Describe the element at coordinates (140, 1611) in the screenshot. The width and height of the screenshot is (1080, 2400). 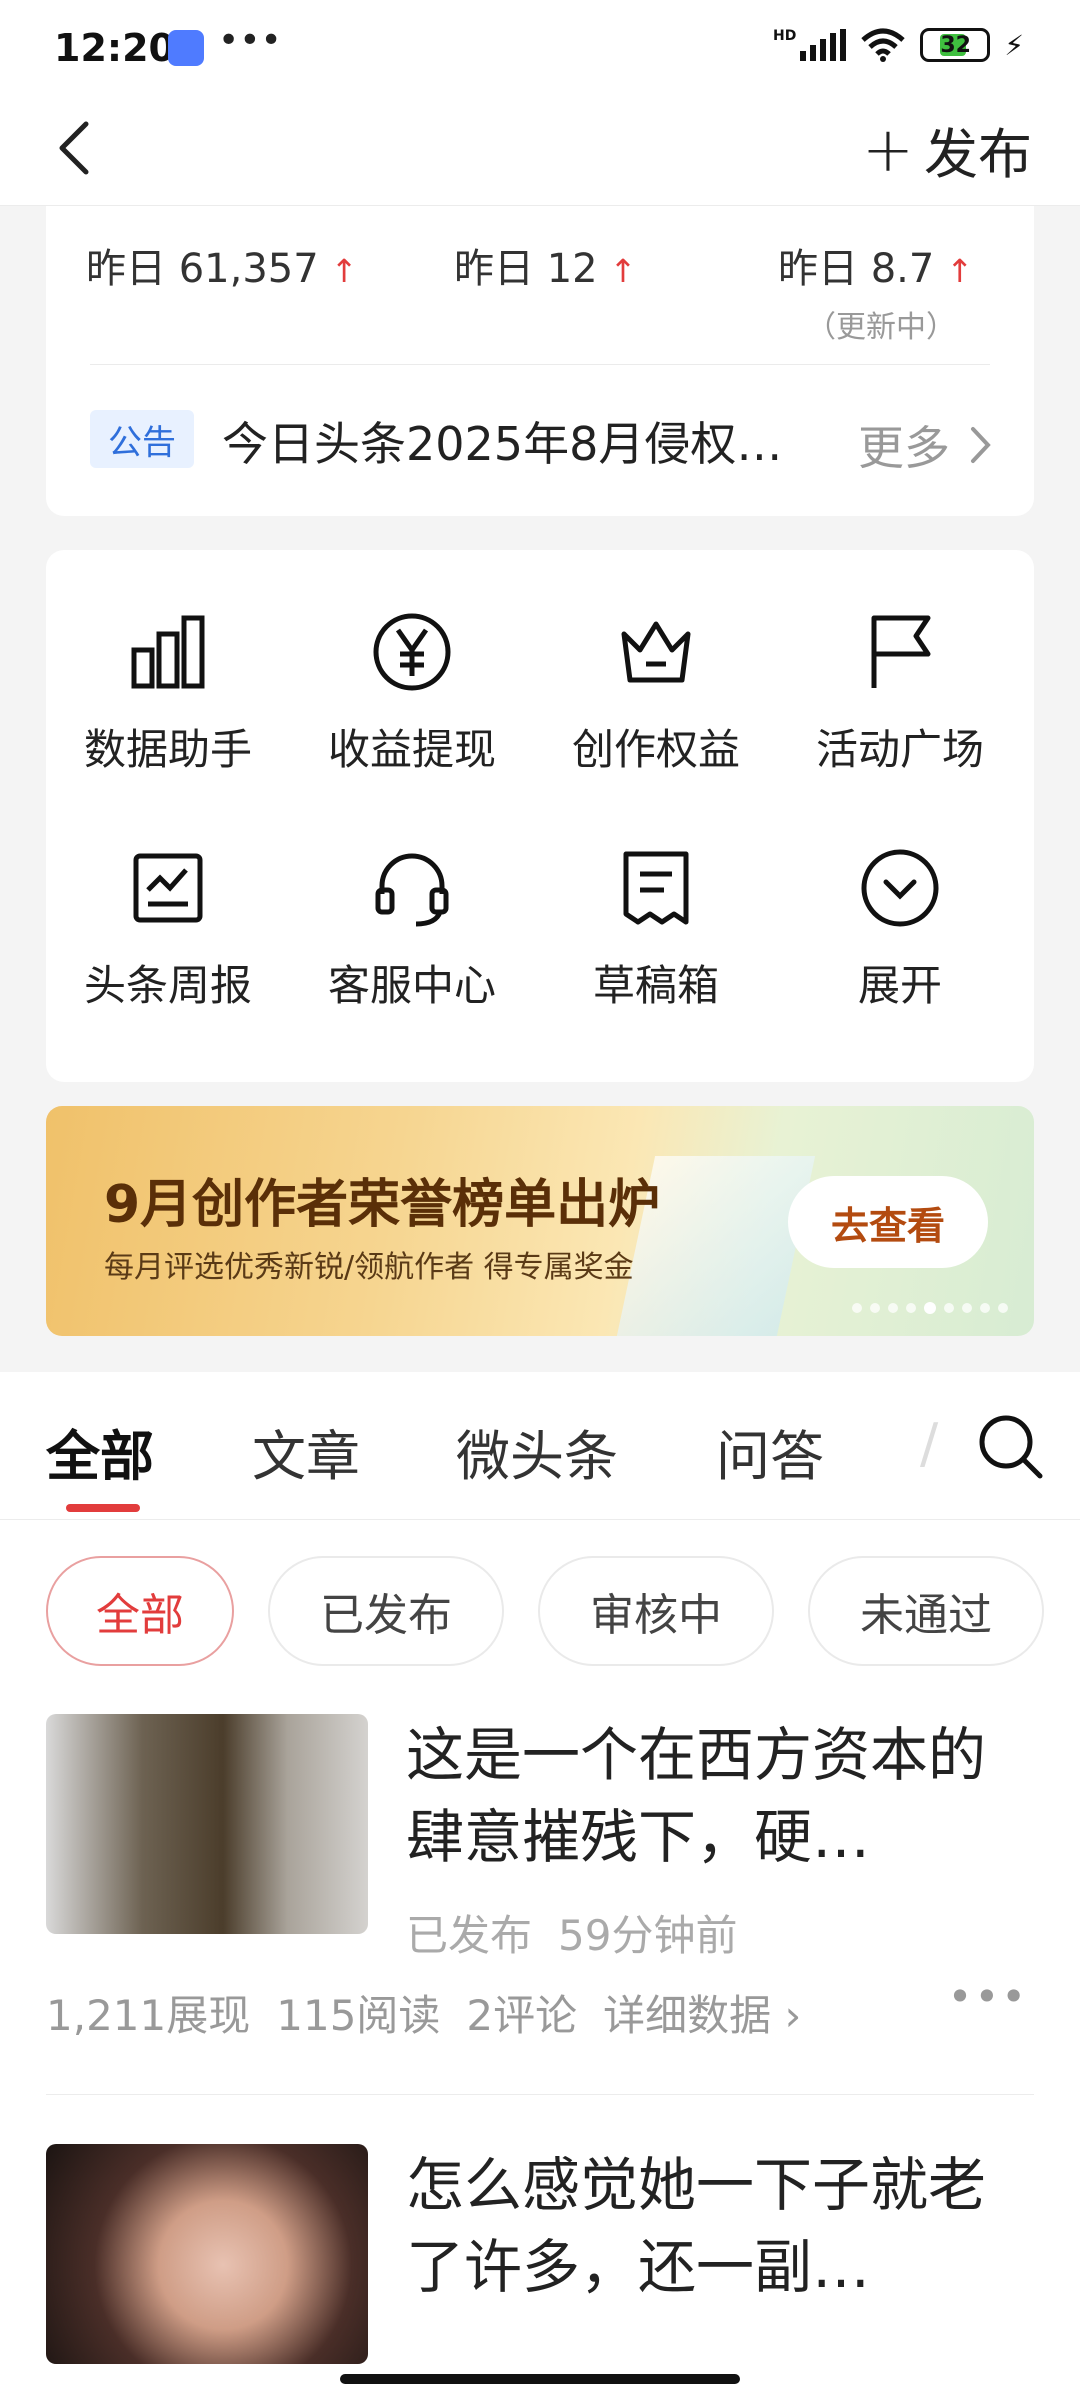
I see `filter-chip-all: 全部` at that location.